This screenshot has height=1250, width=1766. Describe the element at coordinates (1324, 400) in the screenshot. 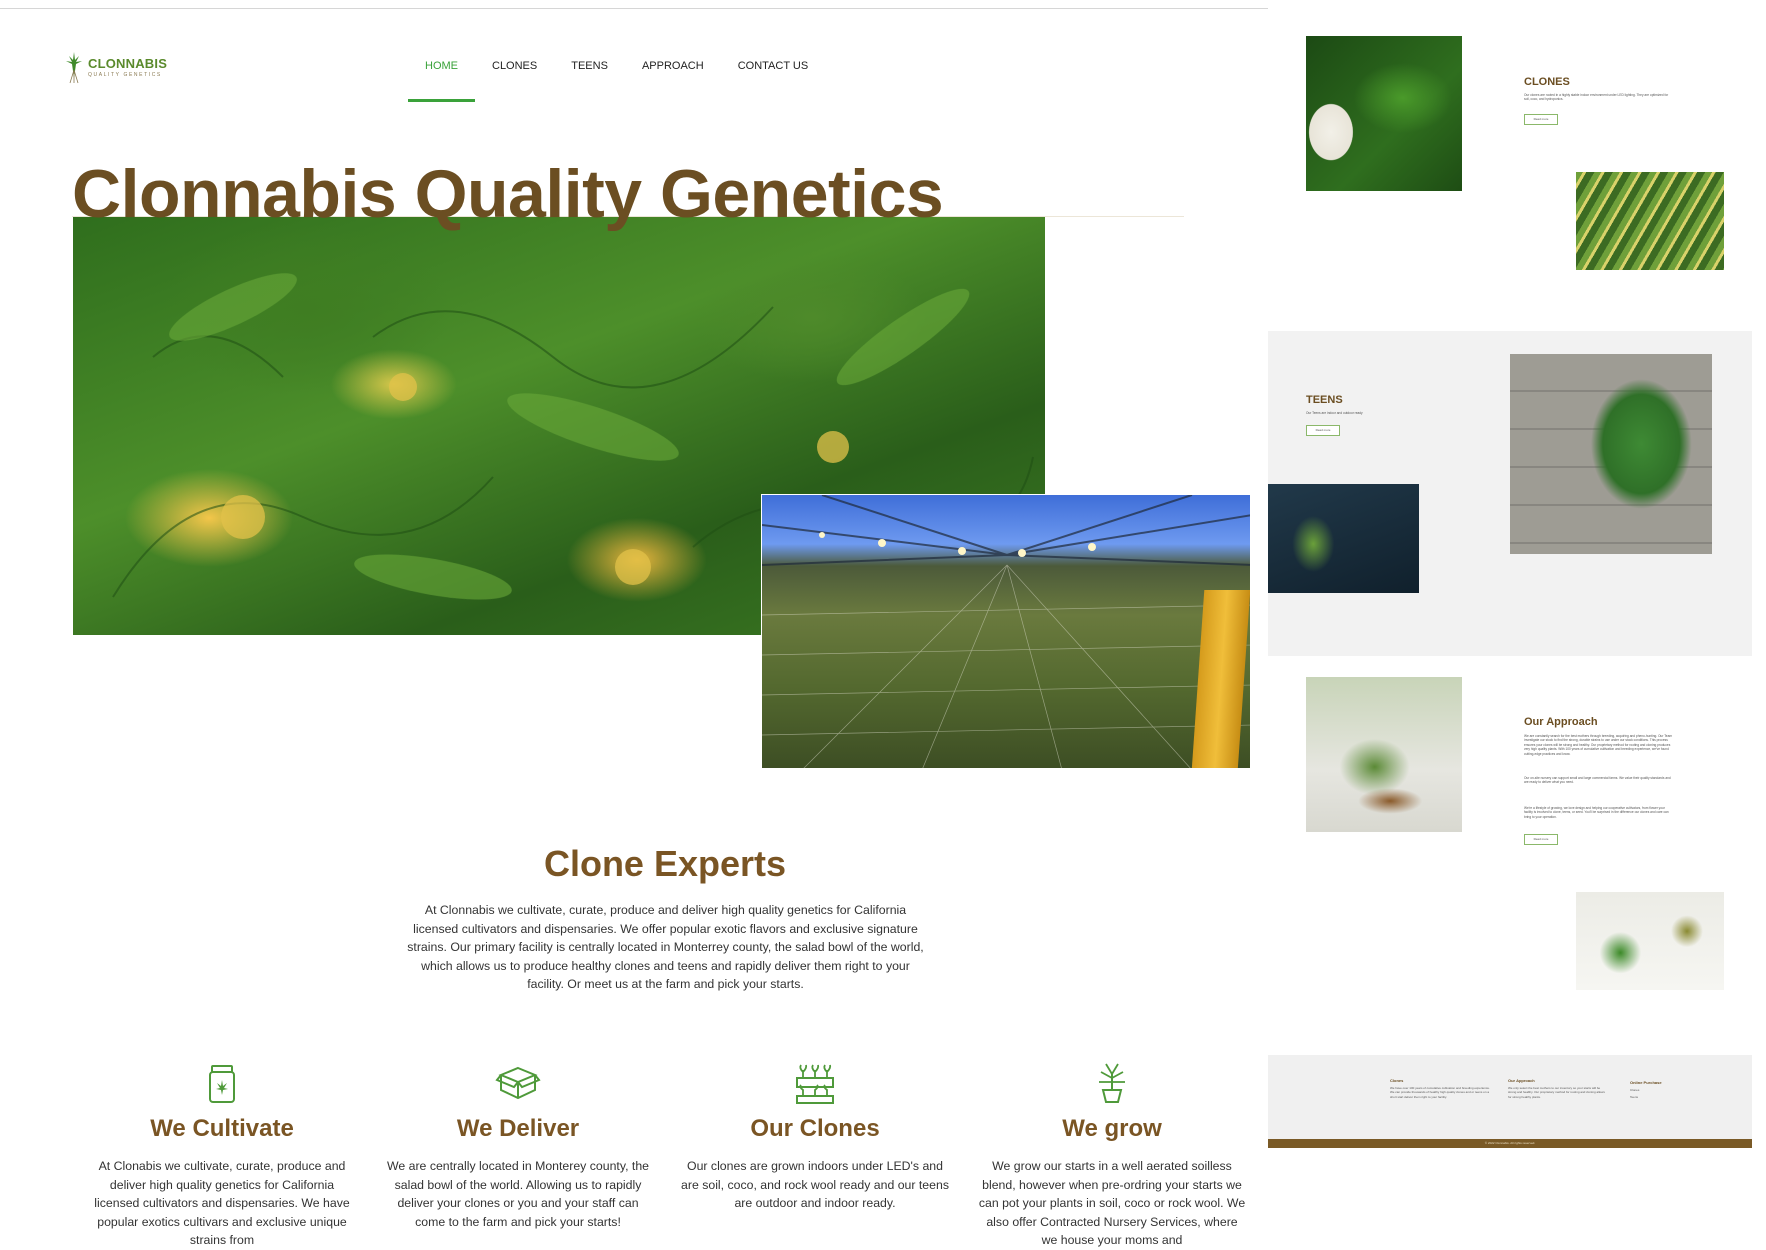

I see `preview-teens-title: TEENS` at that location.